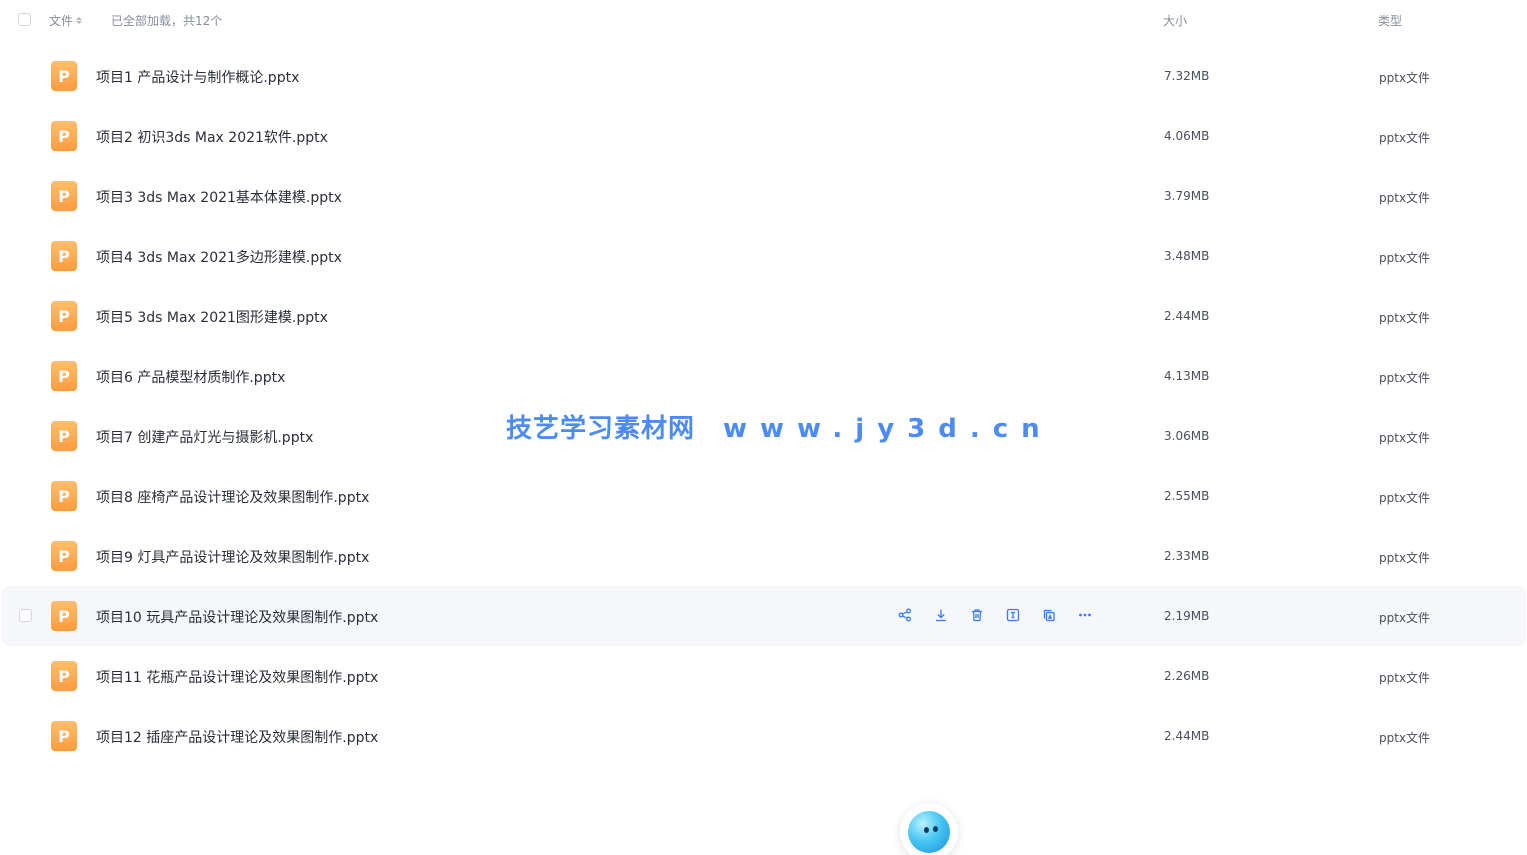 This screenshot has height=855, width=1527. What do you see at coordinates (232, 497) in the screenshot?
I see `file-name: 项目8 座椅产品设计理论及效果图制作.pptx` at bounding box center [232, 497].